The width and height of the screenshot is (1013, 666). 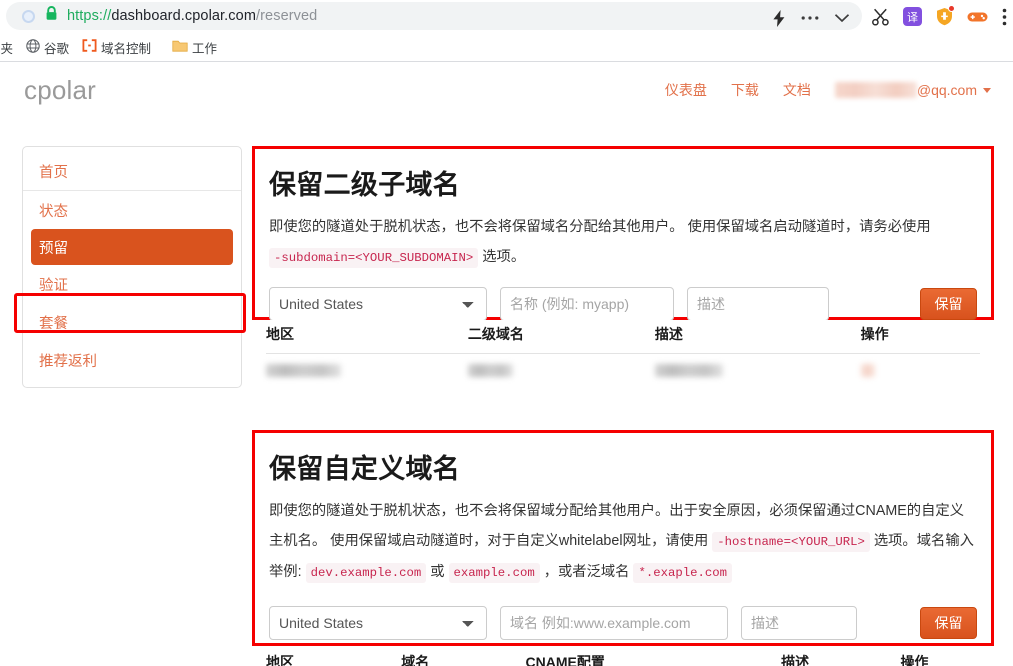 I want to click on description-text-part4: ，或者泛域名, so click(x=586, y=572).